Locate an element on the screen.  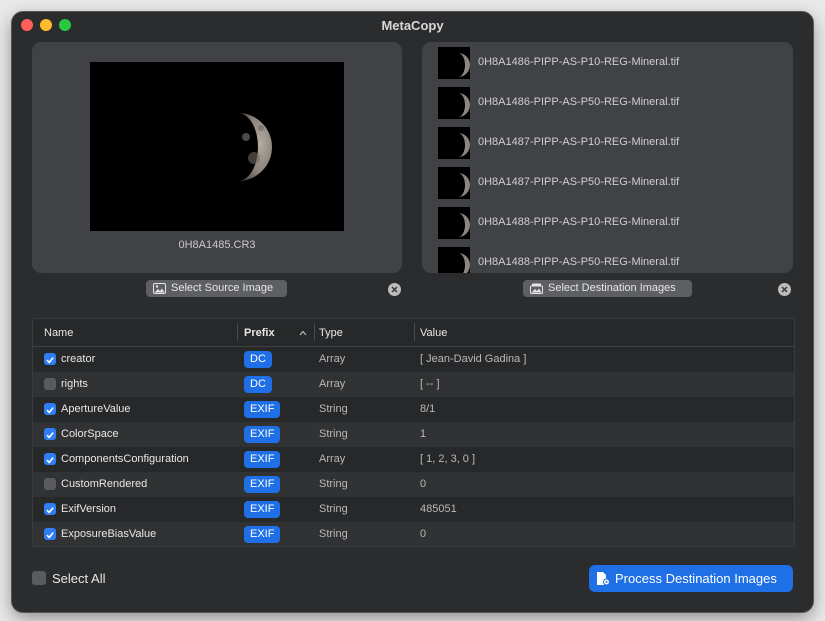
table-row: ExposureBiasValue EXIF String 0 is located at coordinates (413, 534).